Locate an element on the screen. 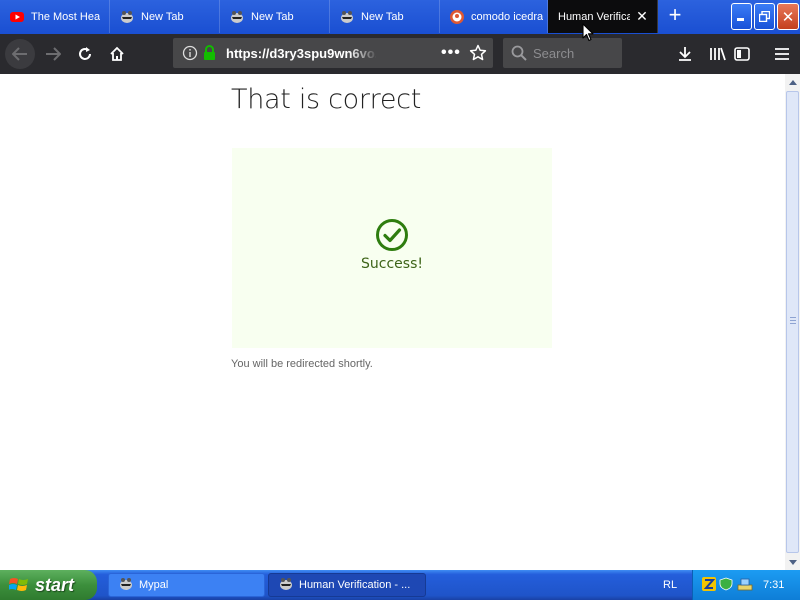  bookmark-star-icon is located at coordinates (478, 55).